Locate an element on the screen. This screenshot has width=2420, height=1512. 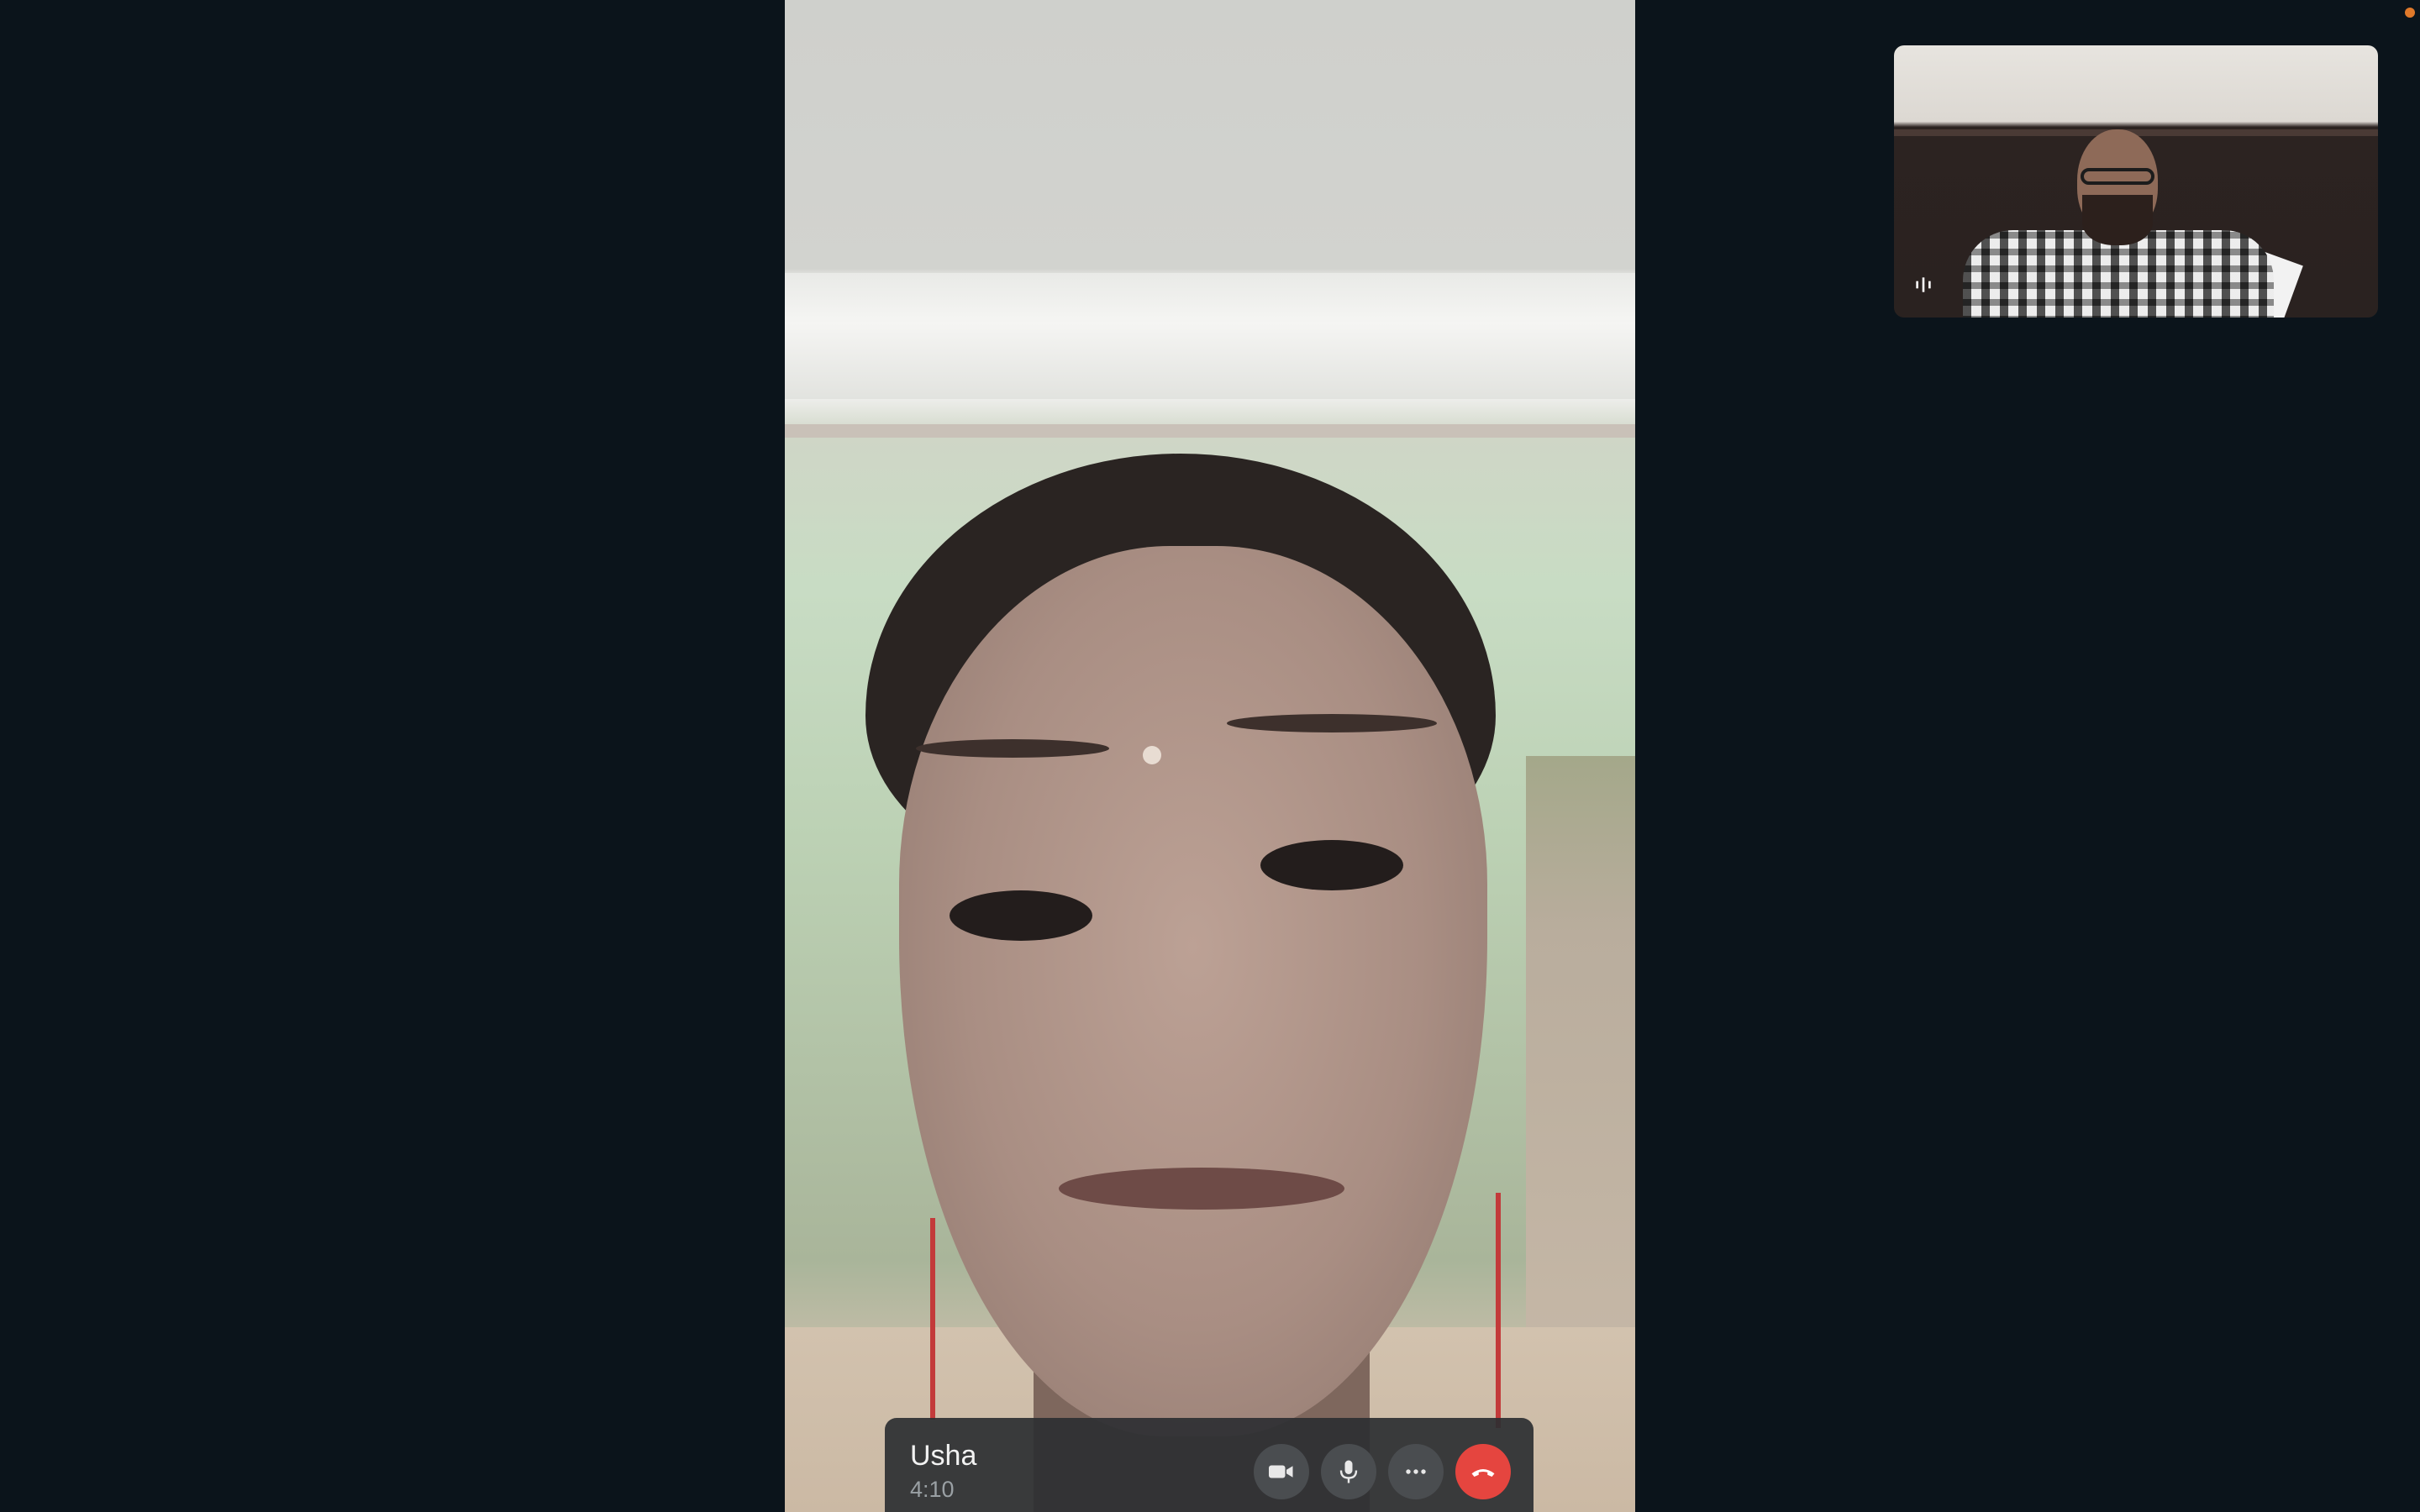
audio-level-icon is located at coordinates (1923, 284).